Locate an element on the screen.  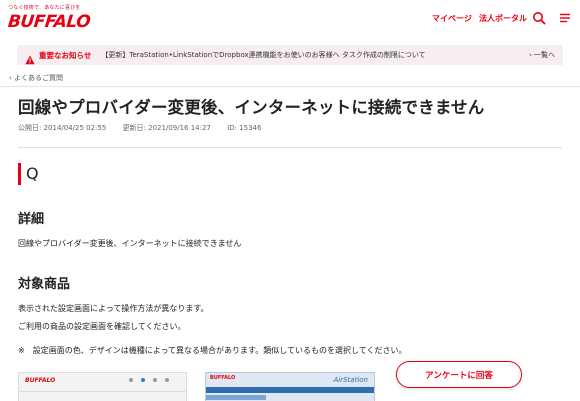
breadcrumb-faq: よくあるご質問 is located at coordinates (38, 78).